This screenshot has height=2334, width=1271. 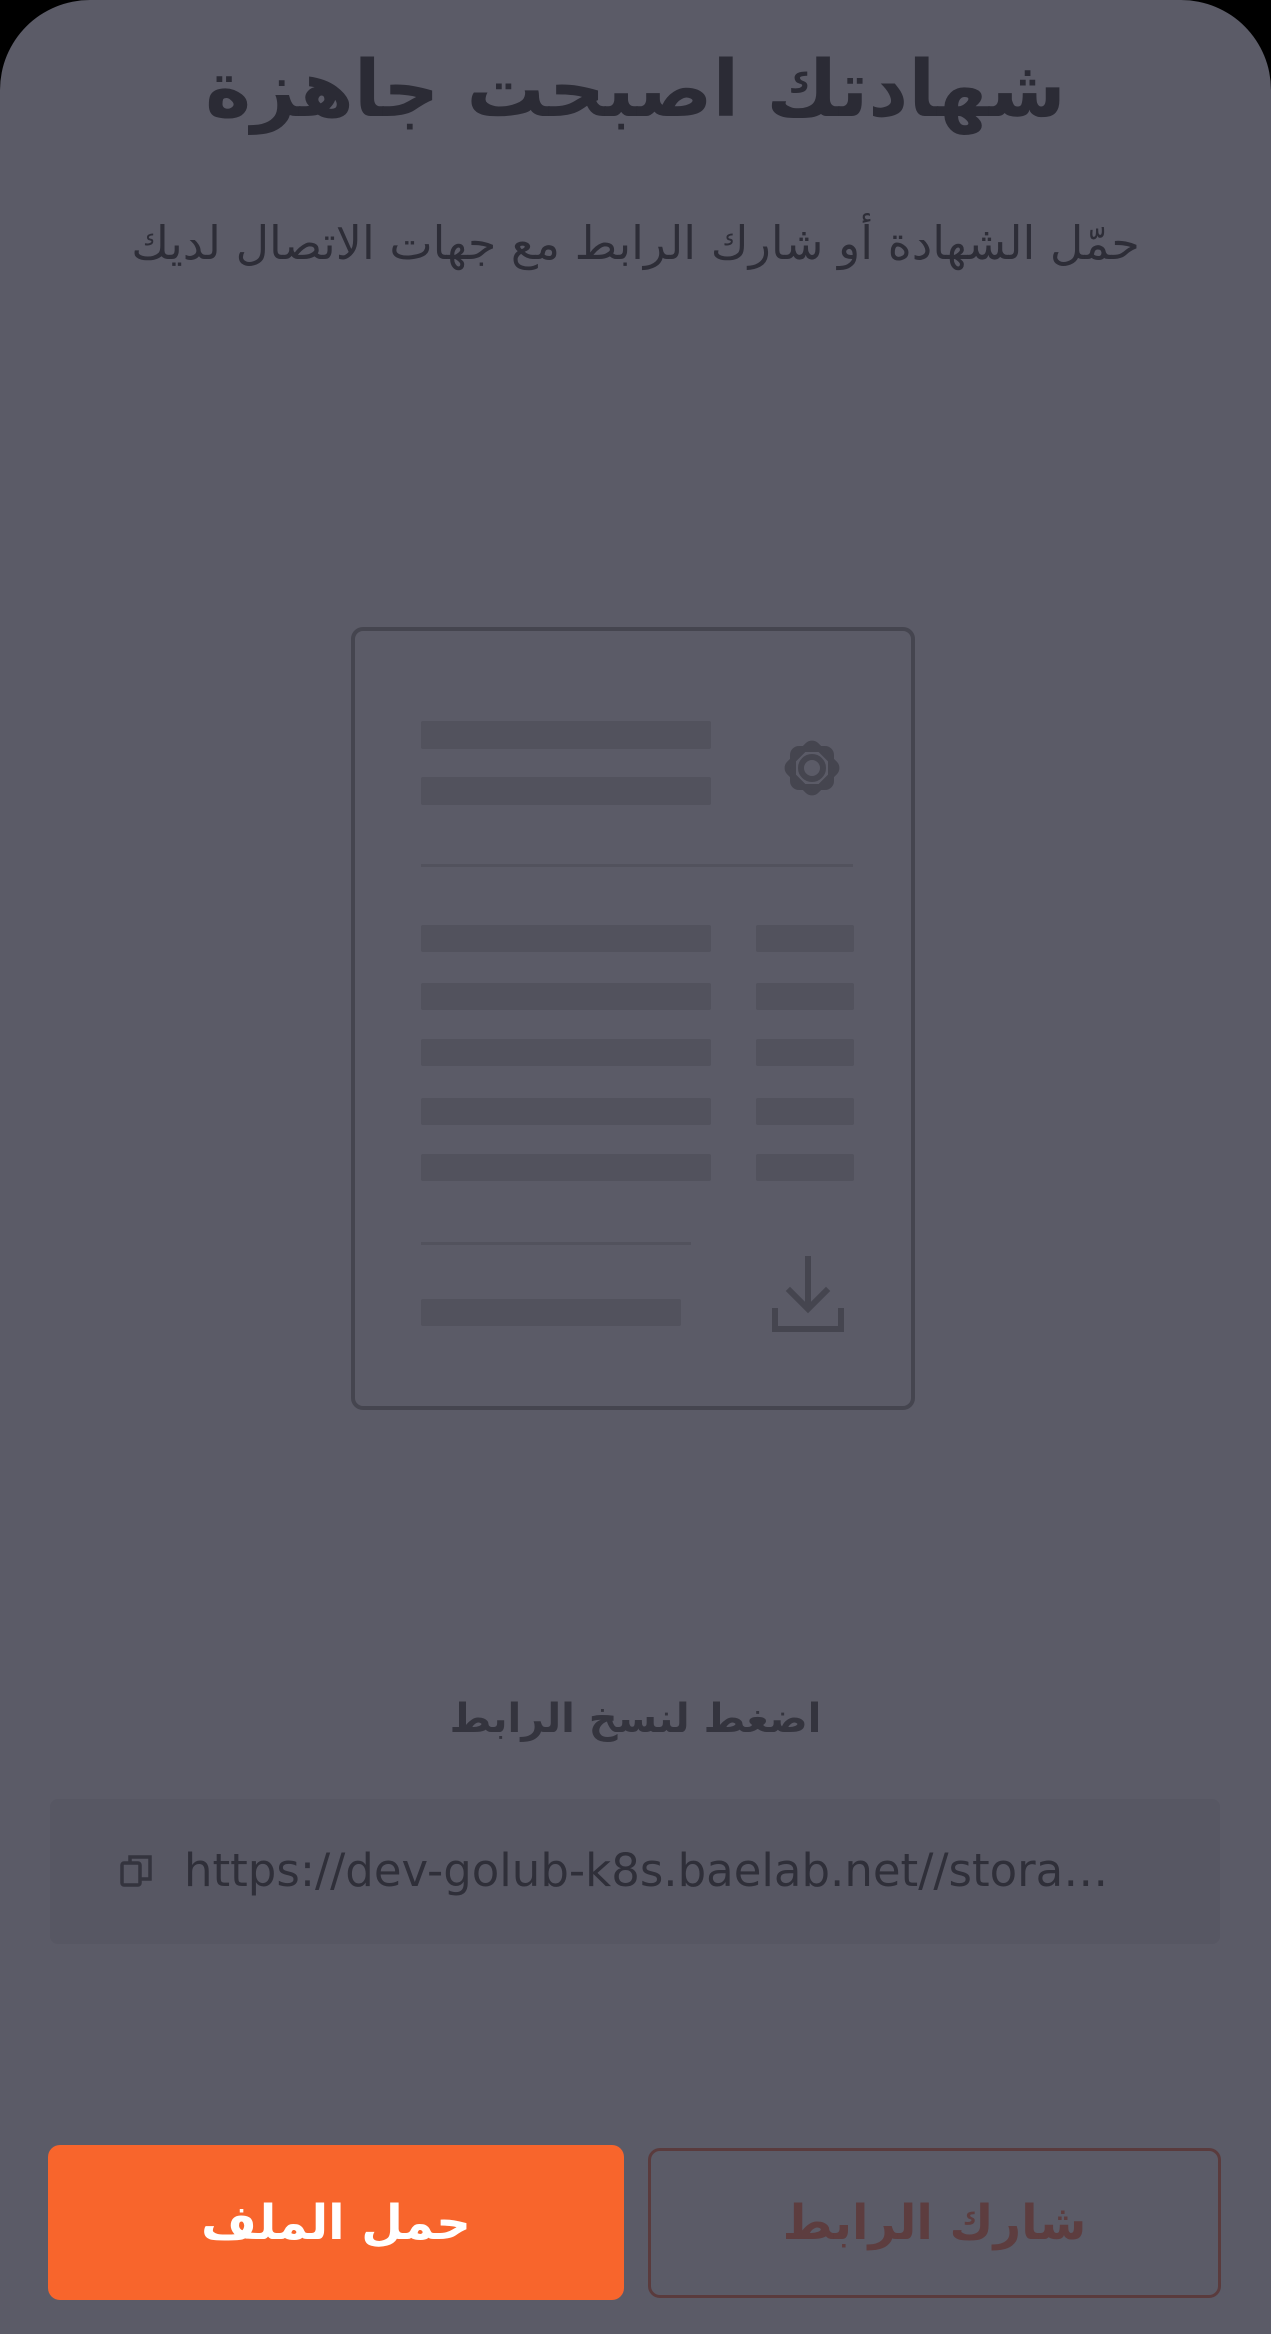 What do you see at coordinates (633, 1018) in the screenshot?
I see `certificate-illustration` at bounding box center [633, 1018].